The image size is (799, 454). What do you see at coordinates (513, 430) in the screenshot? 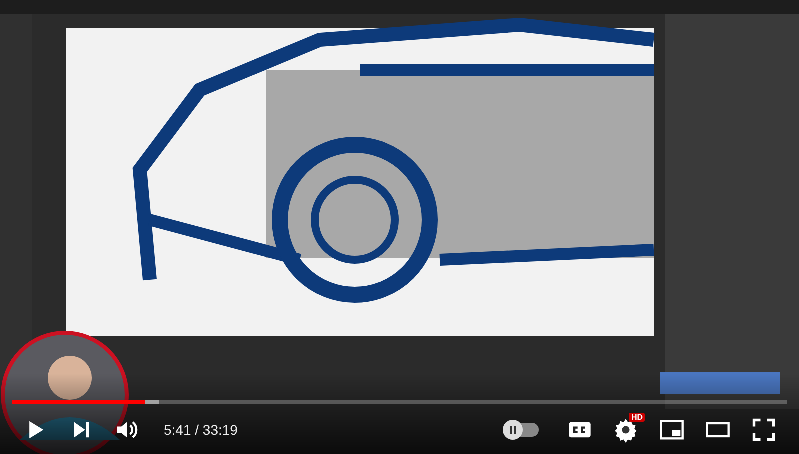
I see `pause-icon` at bounding box center [513, 430].